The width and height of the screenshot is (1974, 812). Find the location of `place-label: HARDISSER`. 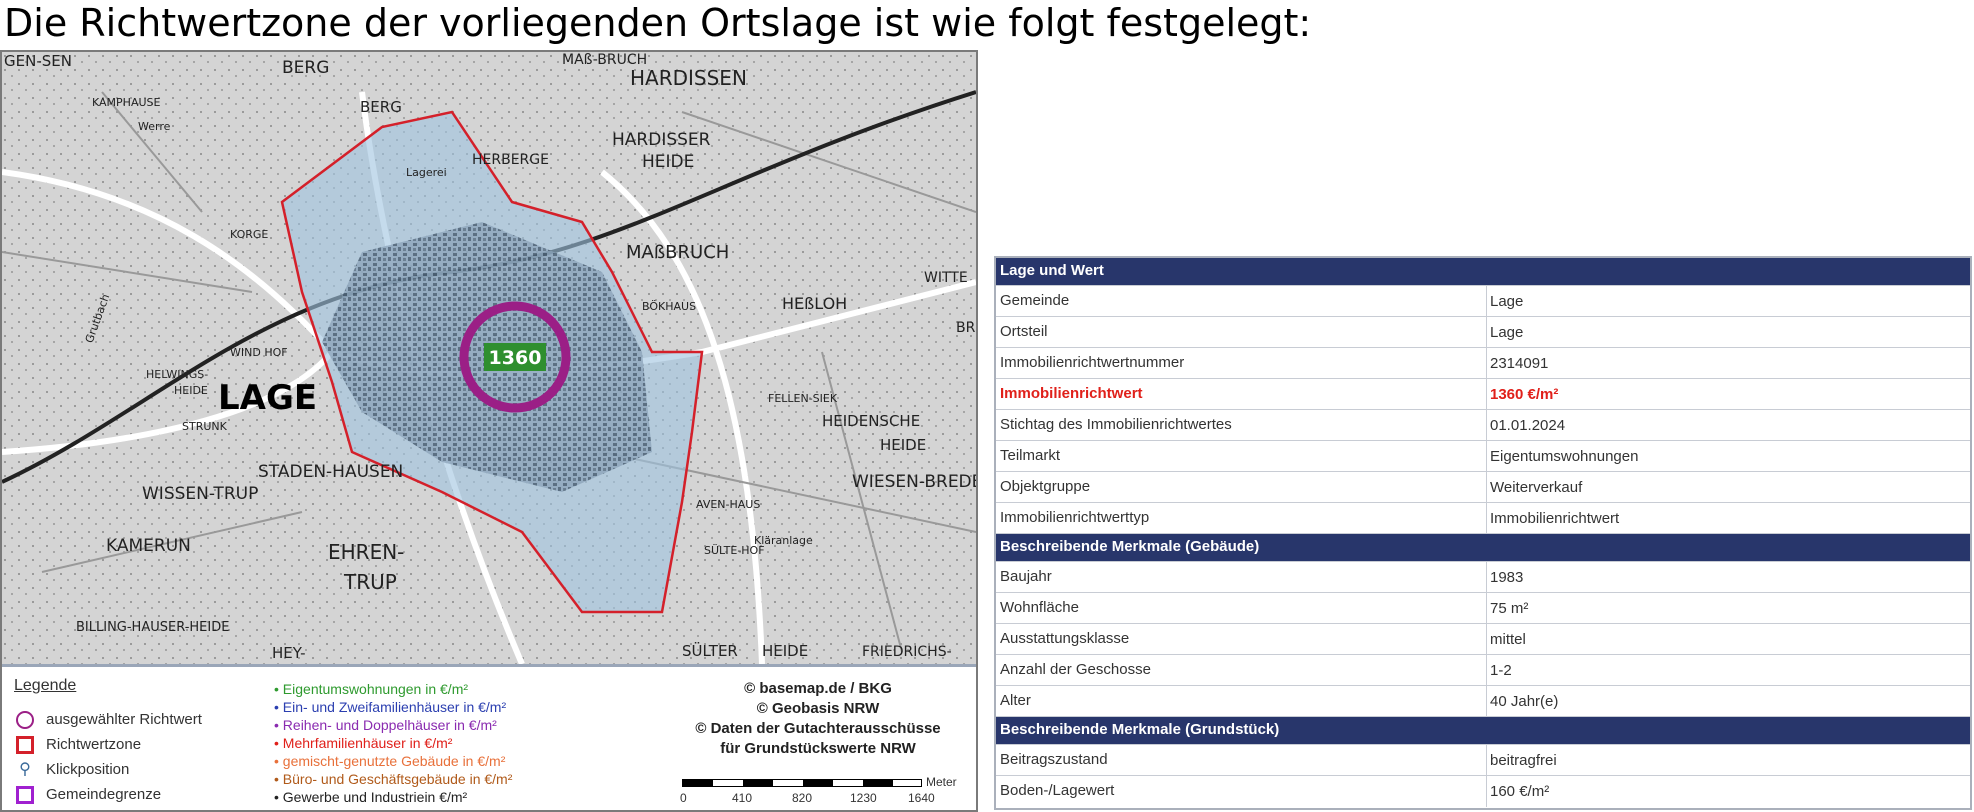

place-label: HARDISSER is located at coordinates (661, 140).